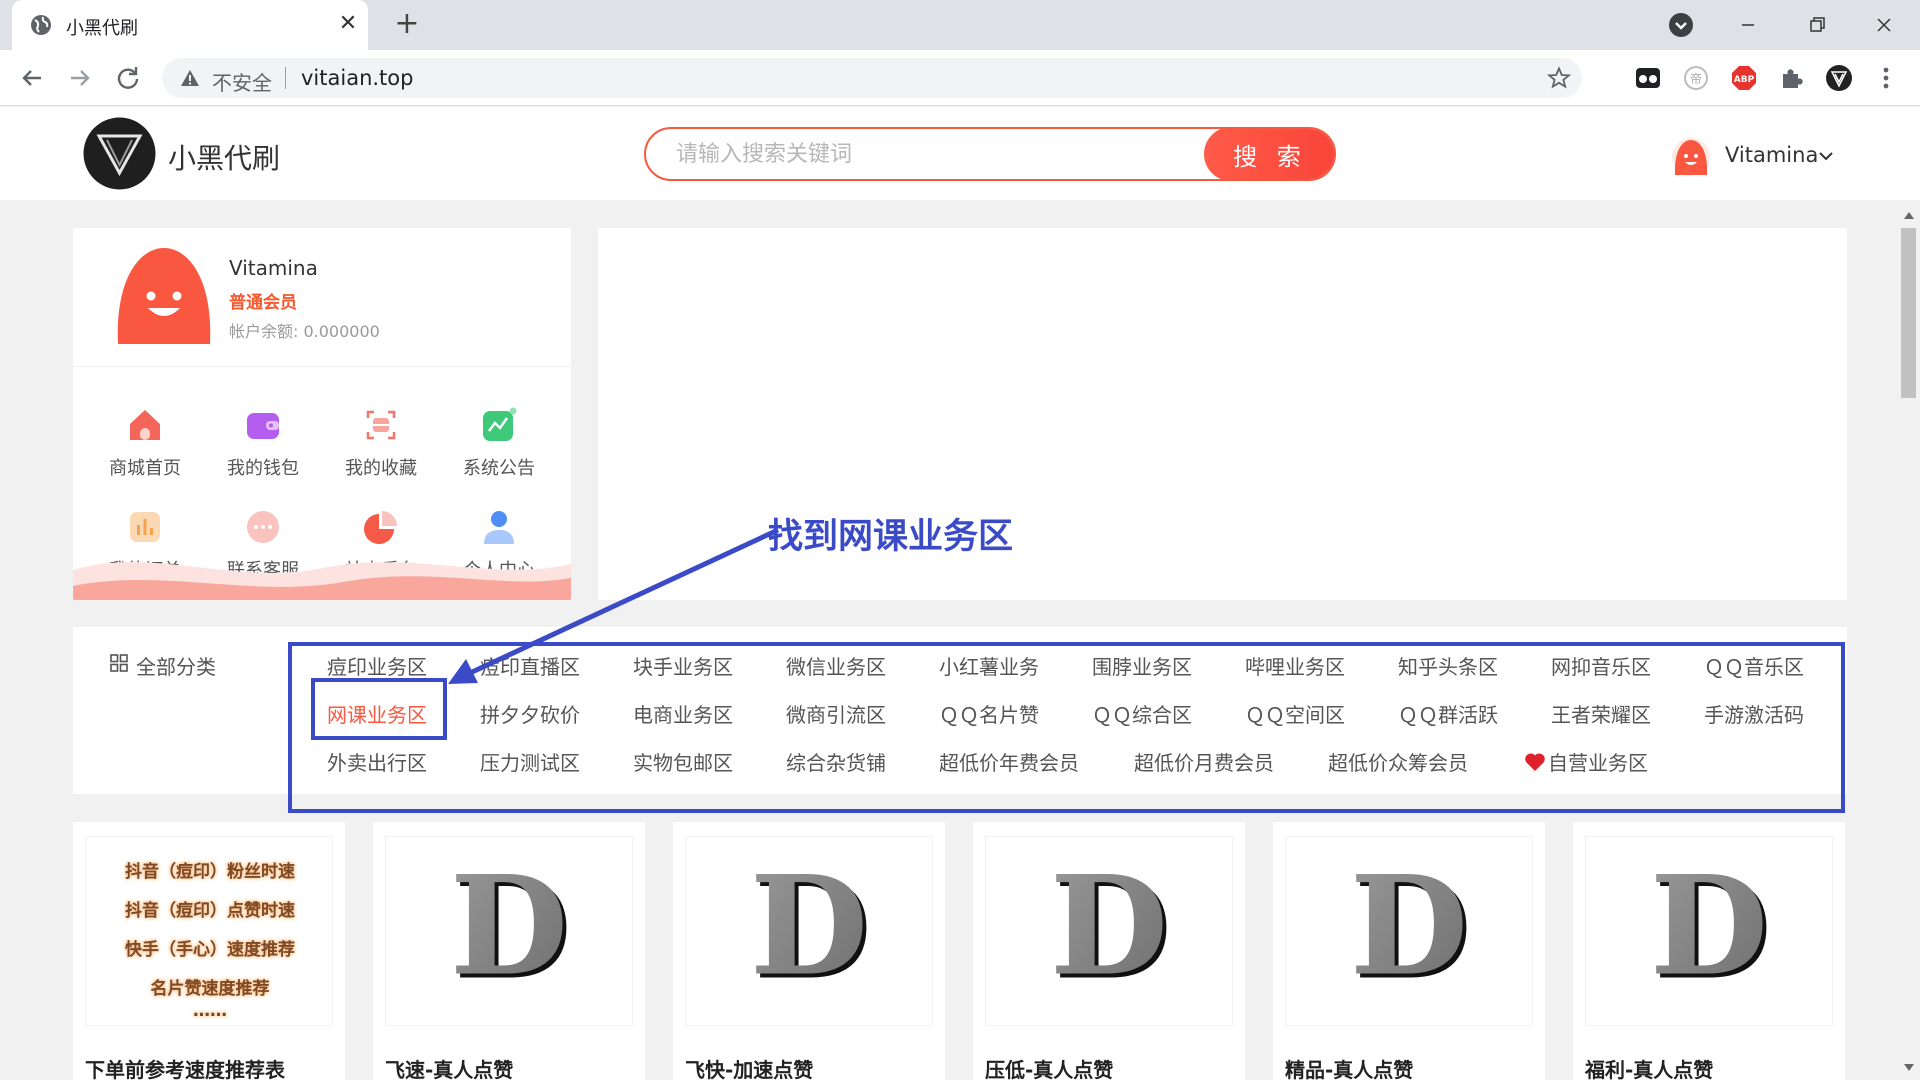  Describe the element at coordinates (119, 663) in the screenshot. I see `grid-icon` at that location.